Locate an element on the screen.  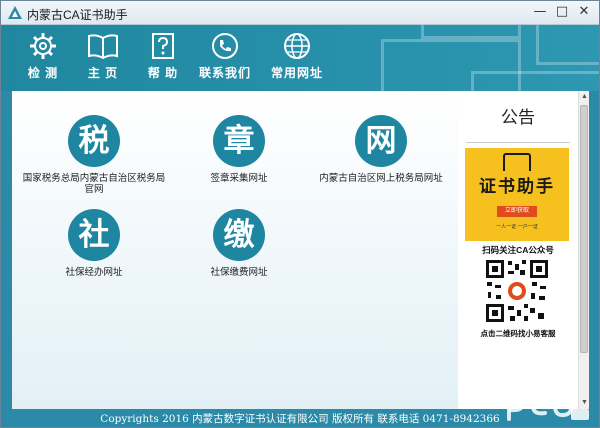
qr-caption: 扫码关注CA公众号 is located at coordinates (518, 250).